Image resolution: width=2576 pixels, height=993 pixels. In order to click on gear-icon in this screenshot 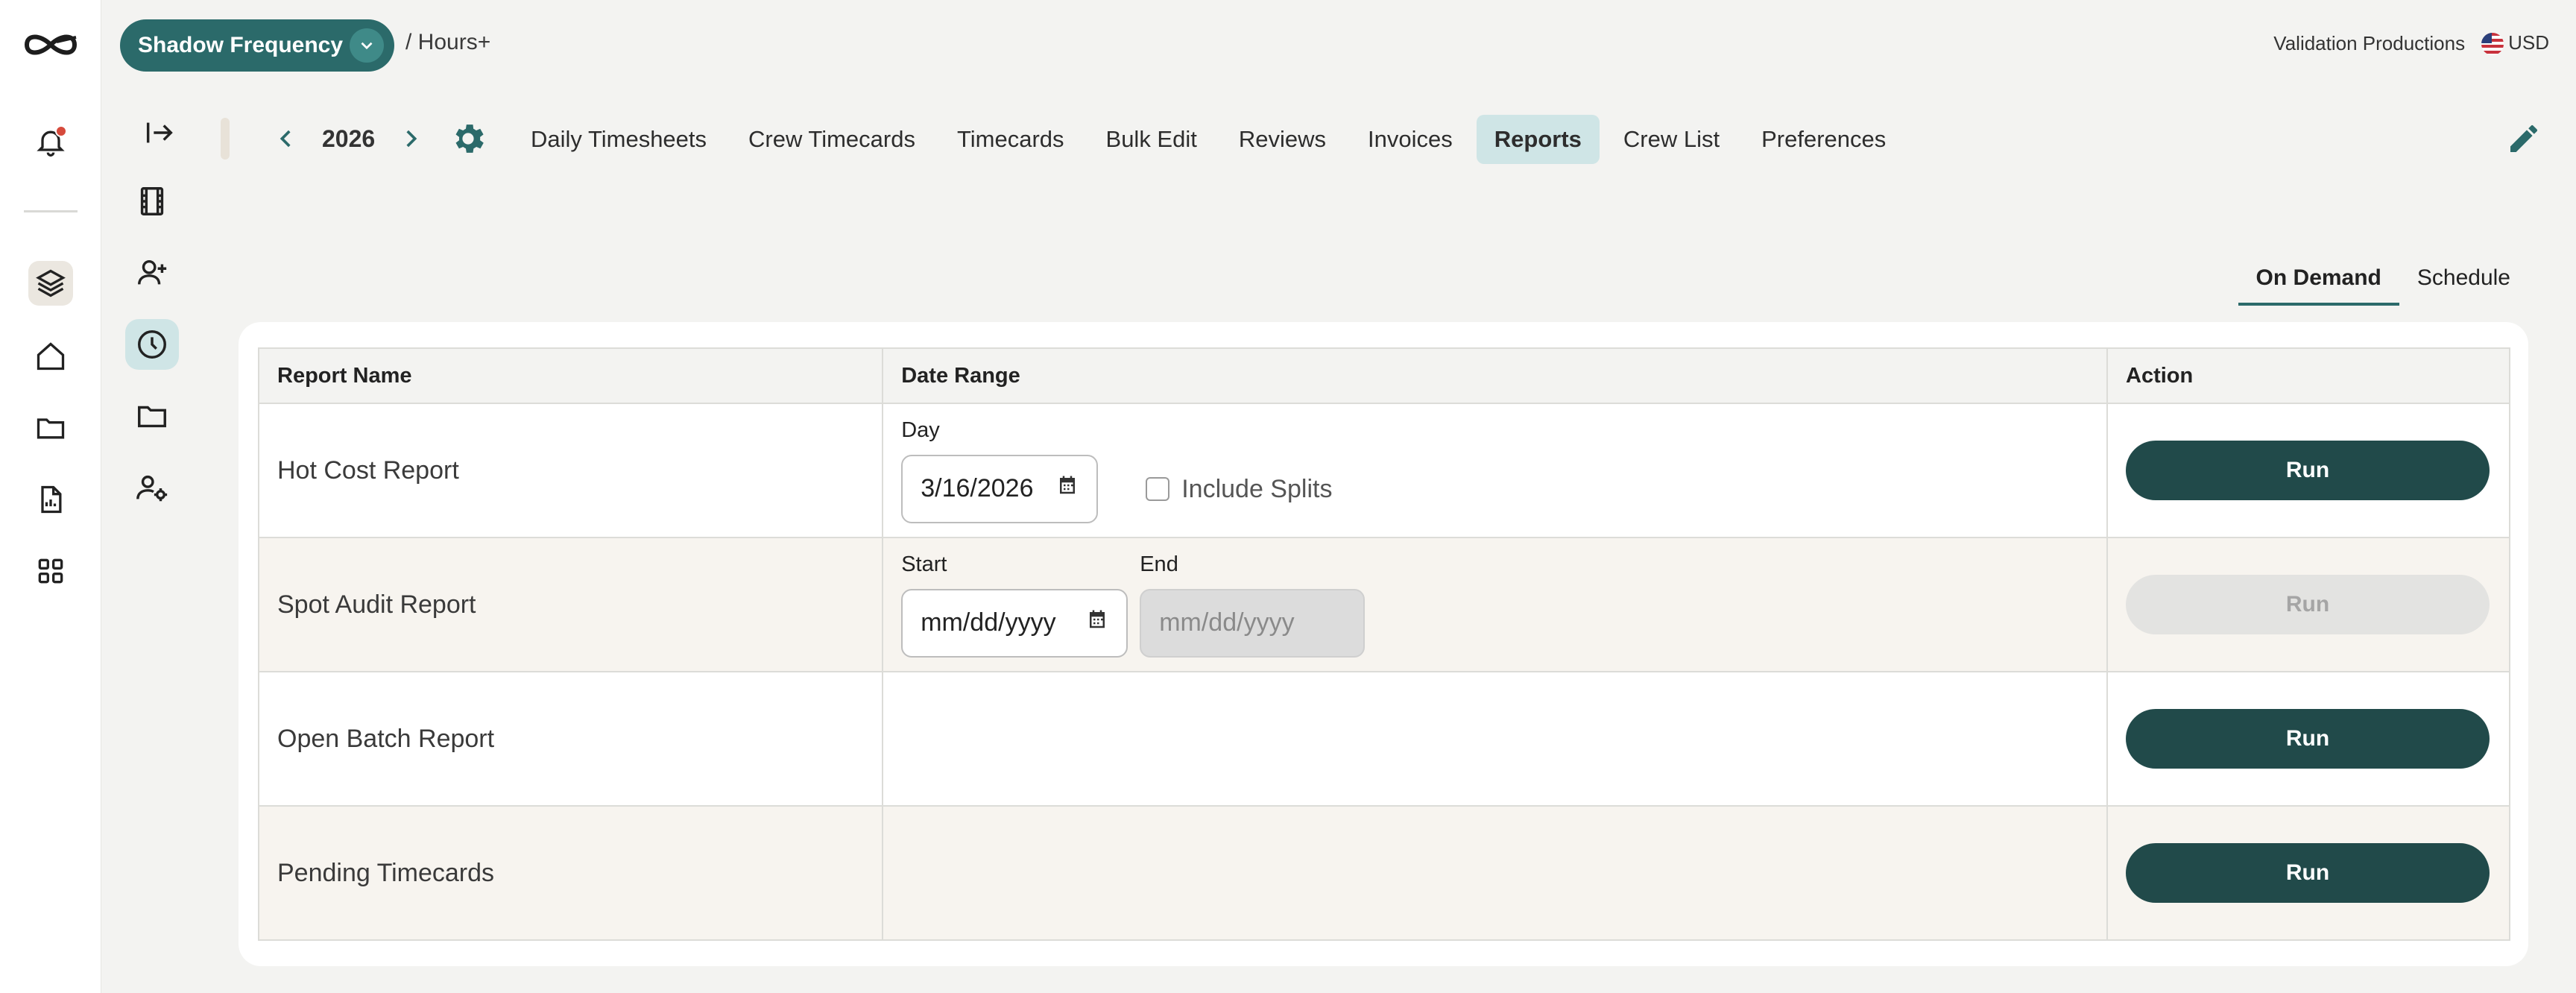, I will do `click(468, 138)`.